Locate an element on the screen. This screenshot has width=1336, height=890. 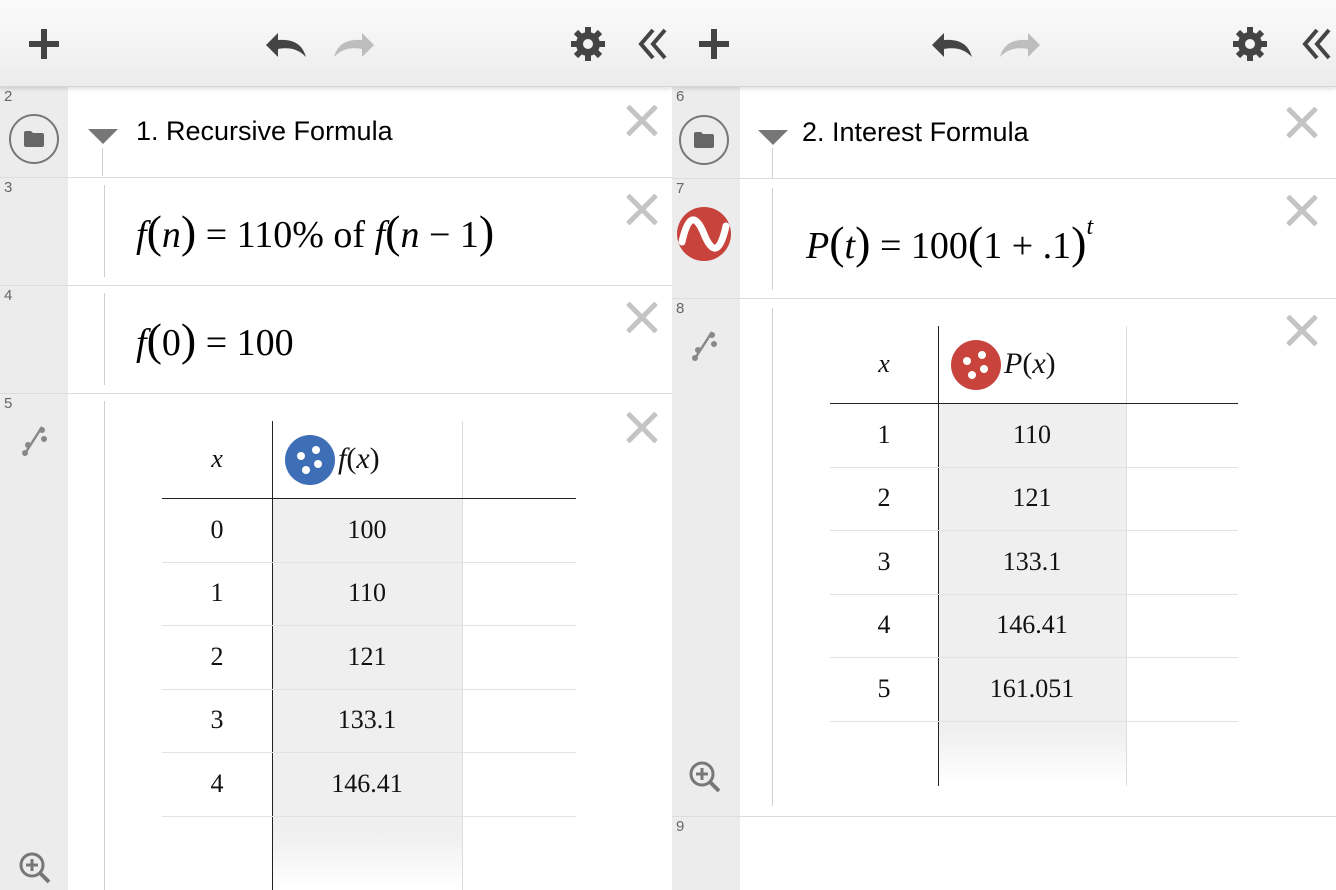
expression-index: 8 is located at coordinates (680, 308).